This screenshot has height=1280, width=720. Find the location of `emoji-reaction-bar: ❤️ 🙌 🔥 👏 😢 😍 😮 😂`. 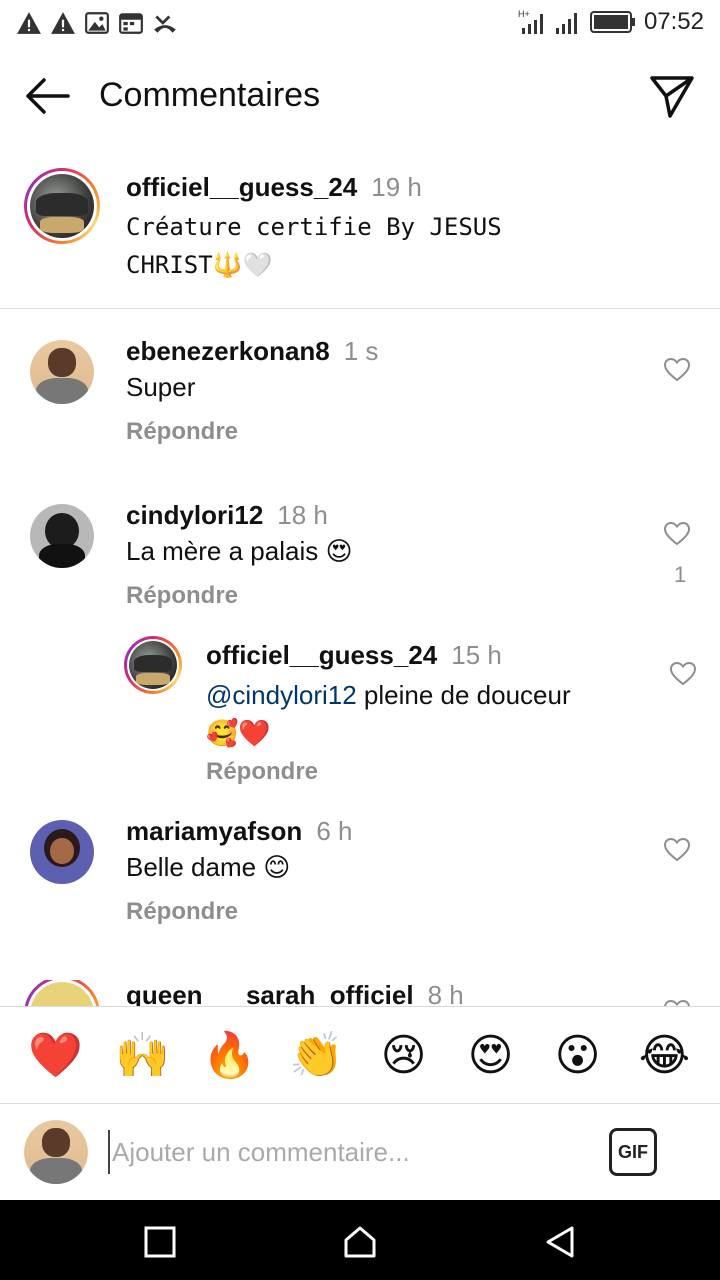

emoji-reaction-bar: ❤️ 🙌 🔥 👏 😢 😍 😮 😂 is located at coordinates (360, 1055).